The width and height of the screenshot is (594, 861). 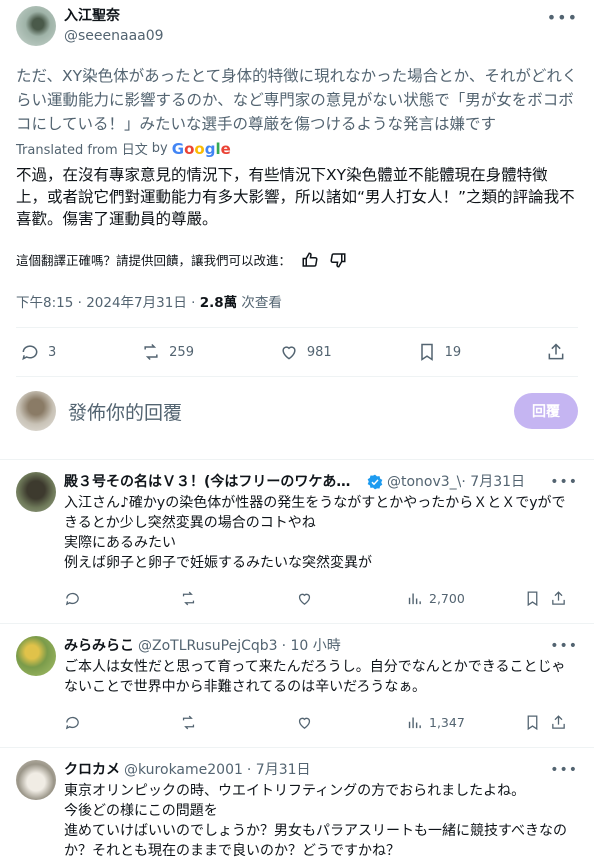 What do you see at coordinates (453, 352) in the screenshot?
I see `bookmark-count: 19` at bounding box center [453, 352].